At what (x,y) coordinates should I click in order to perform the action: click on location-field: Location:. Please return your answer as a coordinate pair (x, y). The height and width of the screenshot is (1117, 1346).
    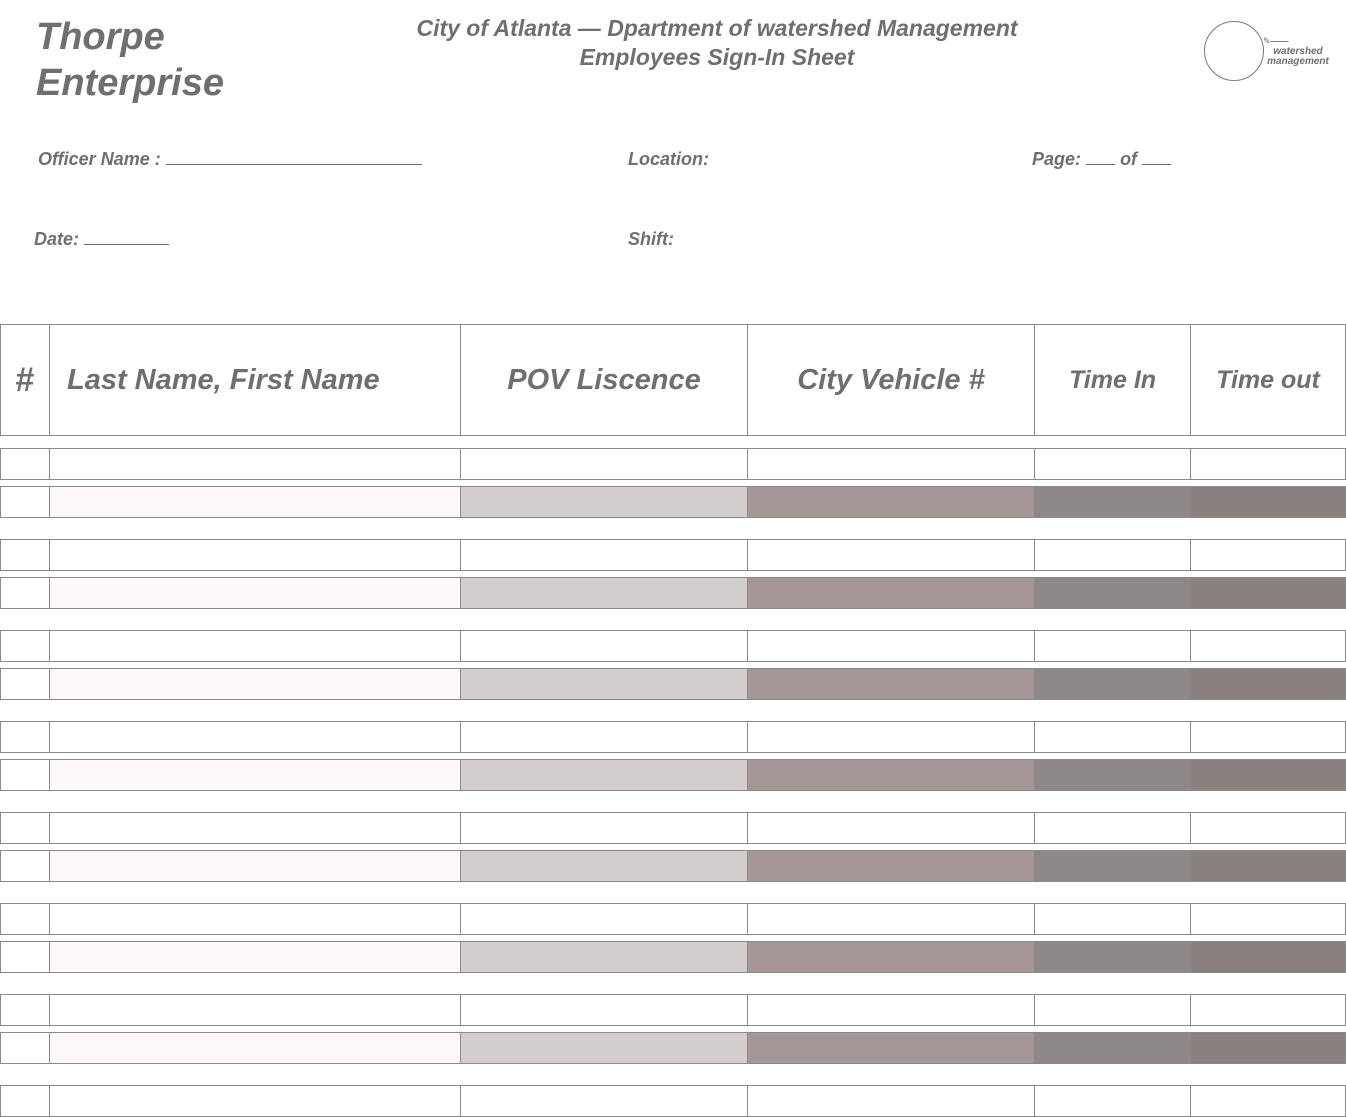
    Looking at the image, I should click on (668, 159).